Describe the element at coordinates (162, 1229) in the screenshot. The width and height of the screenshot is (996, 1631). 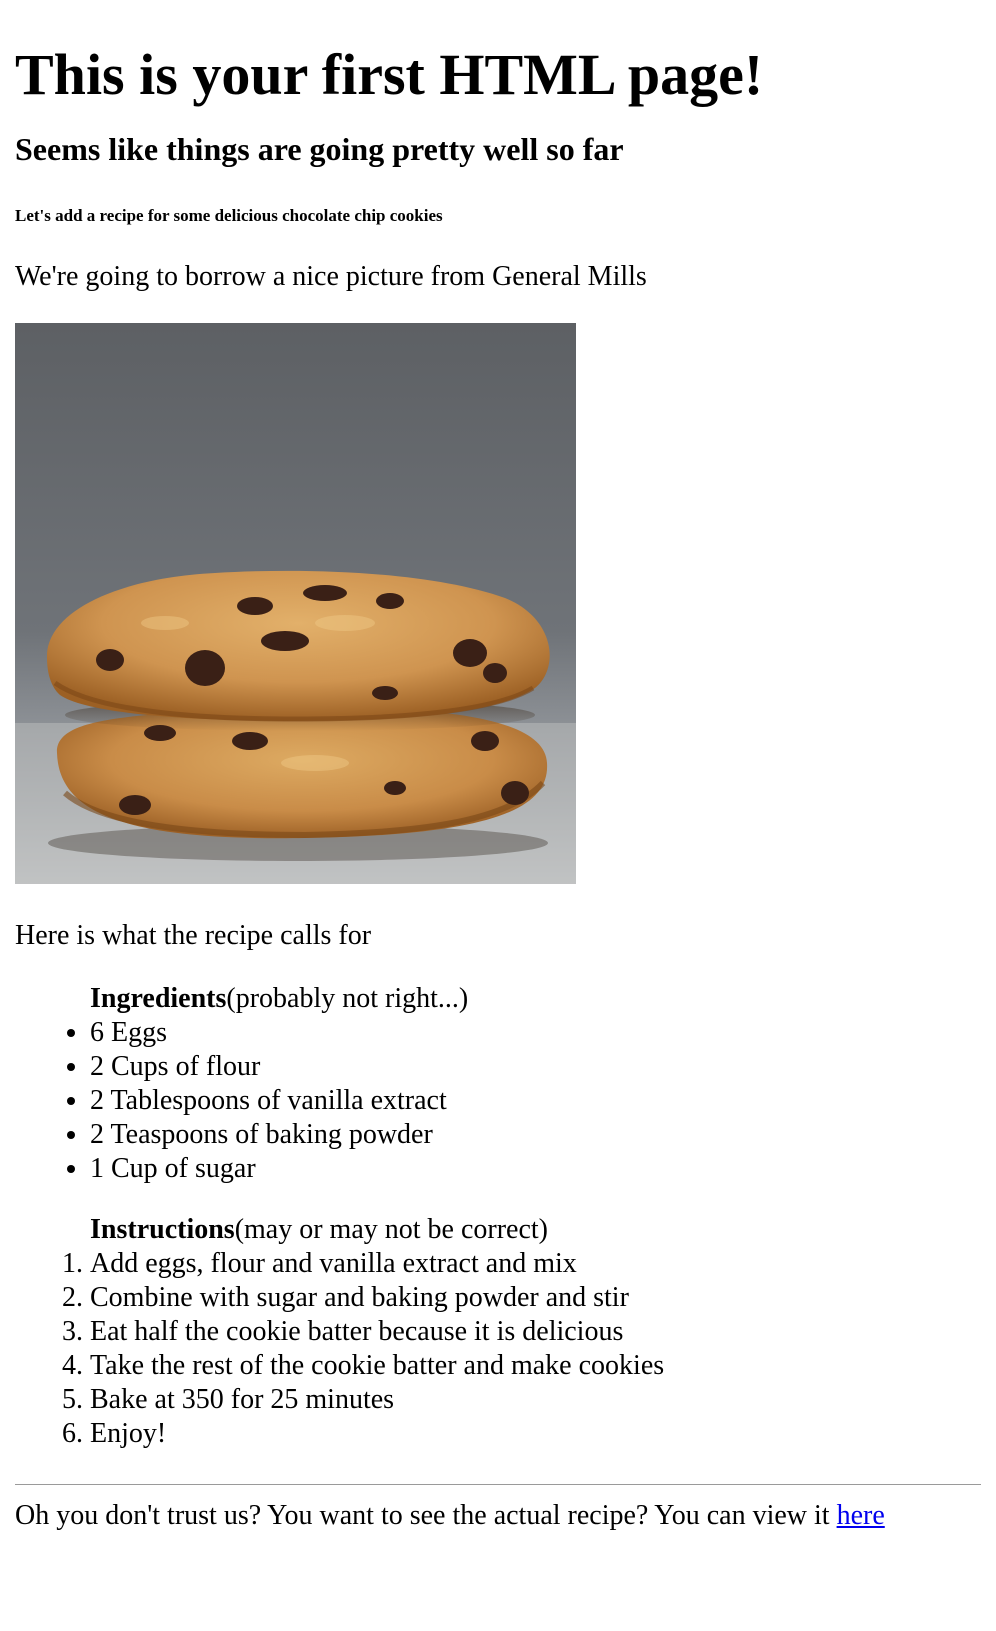
I see `instructions-caption-bold: Instructions` at that location.